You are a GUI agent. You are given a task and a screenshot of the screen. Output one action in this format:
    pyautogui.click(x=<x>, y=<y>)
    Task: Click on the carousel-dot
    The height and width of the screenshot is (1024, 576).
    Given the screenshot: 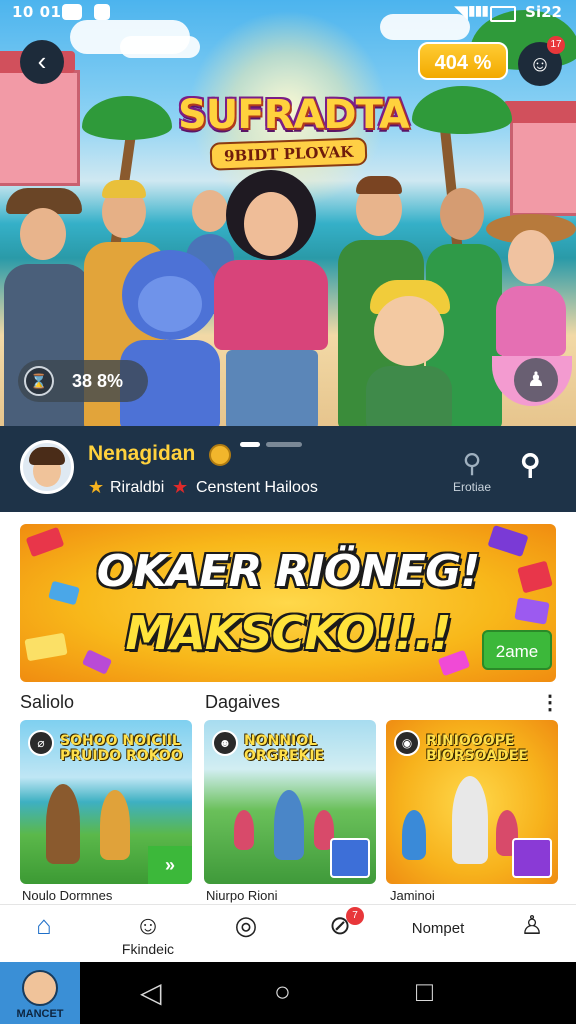 What is the action you would take?
    pyautogui.click(x=284, y=445)
    